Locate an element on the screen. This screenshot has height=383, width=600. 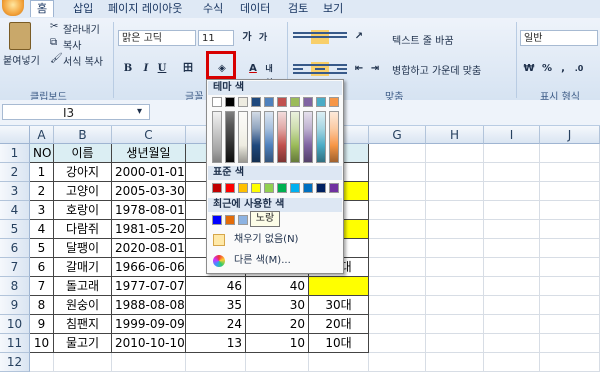
row-header-5: 5 is located at coordinates (15, 229).